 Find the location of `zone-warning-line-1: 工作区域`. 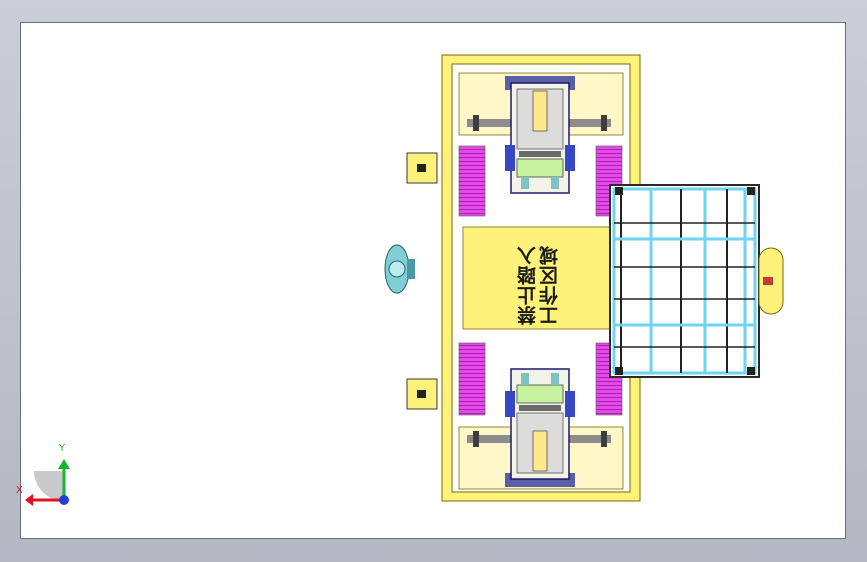

zone-warning-line-1: 工作区域 is located at coordinates (550, 285).